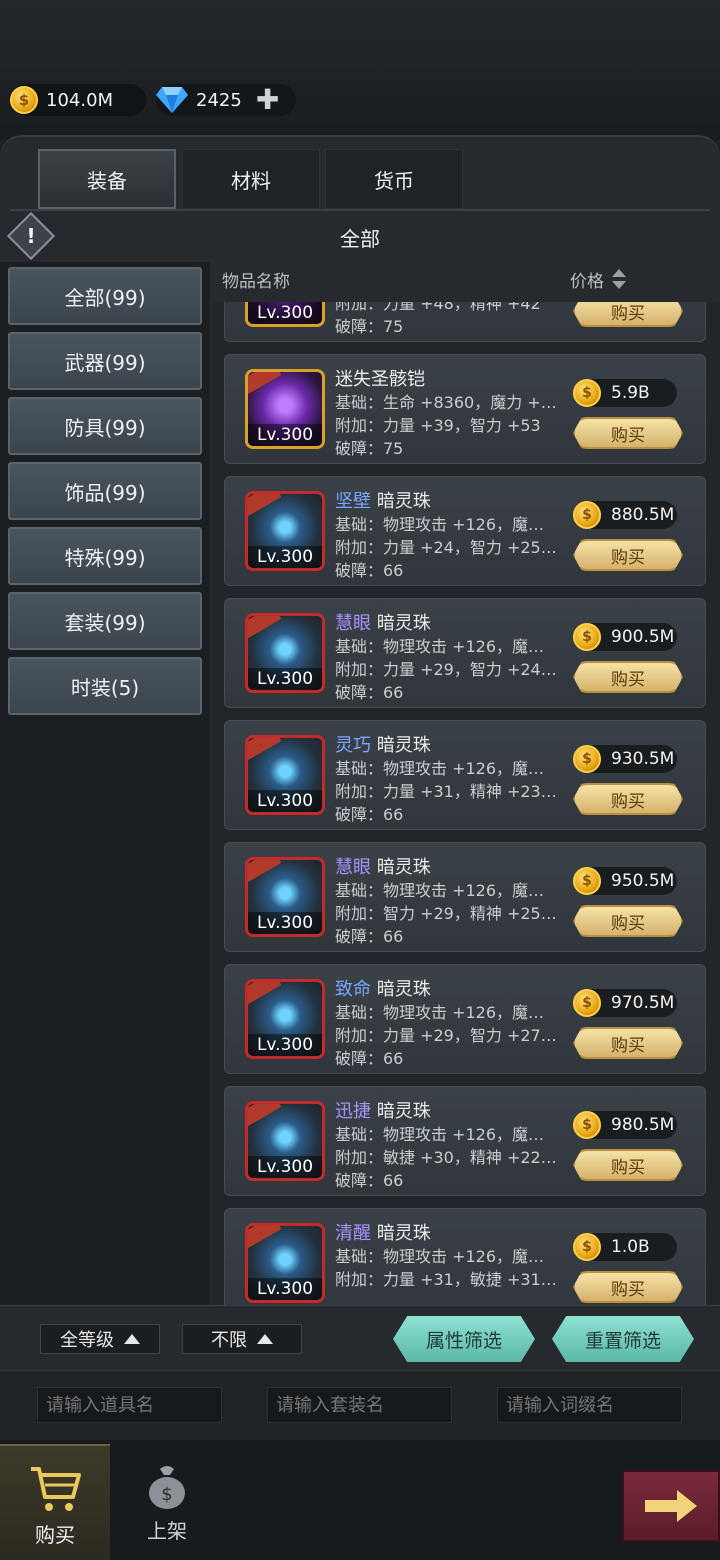 This screenshot has height=1560, width=720. What do you see at coordinates (56, 1488) in the screenshot?
I see `shopping-cart-icon` at bounding box center [56, 1488].